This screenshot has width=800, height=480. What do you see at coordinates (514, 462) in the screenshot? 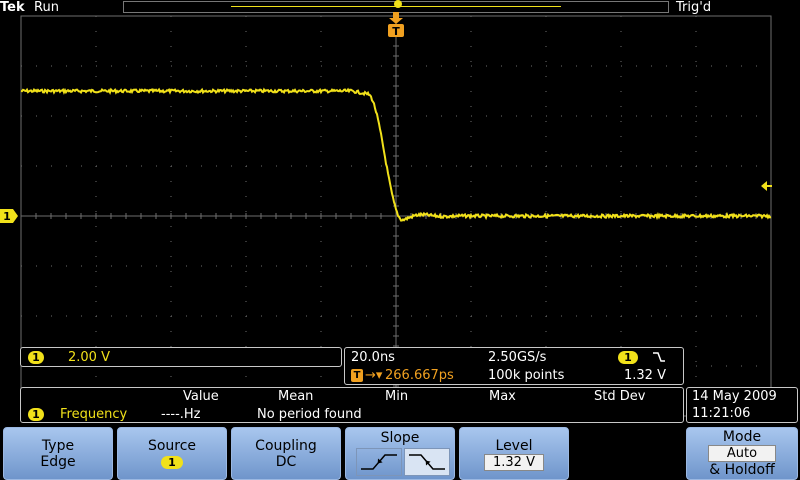
I see `level-value: 1.32 V` at bounding box center [514, 462].